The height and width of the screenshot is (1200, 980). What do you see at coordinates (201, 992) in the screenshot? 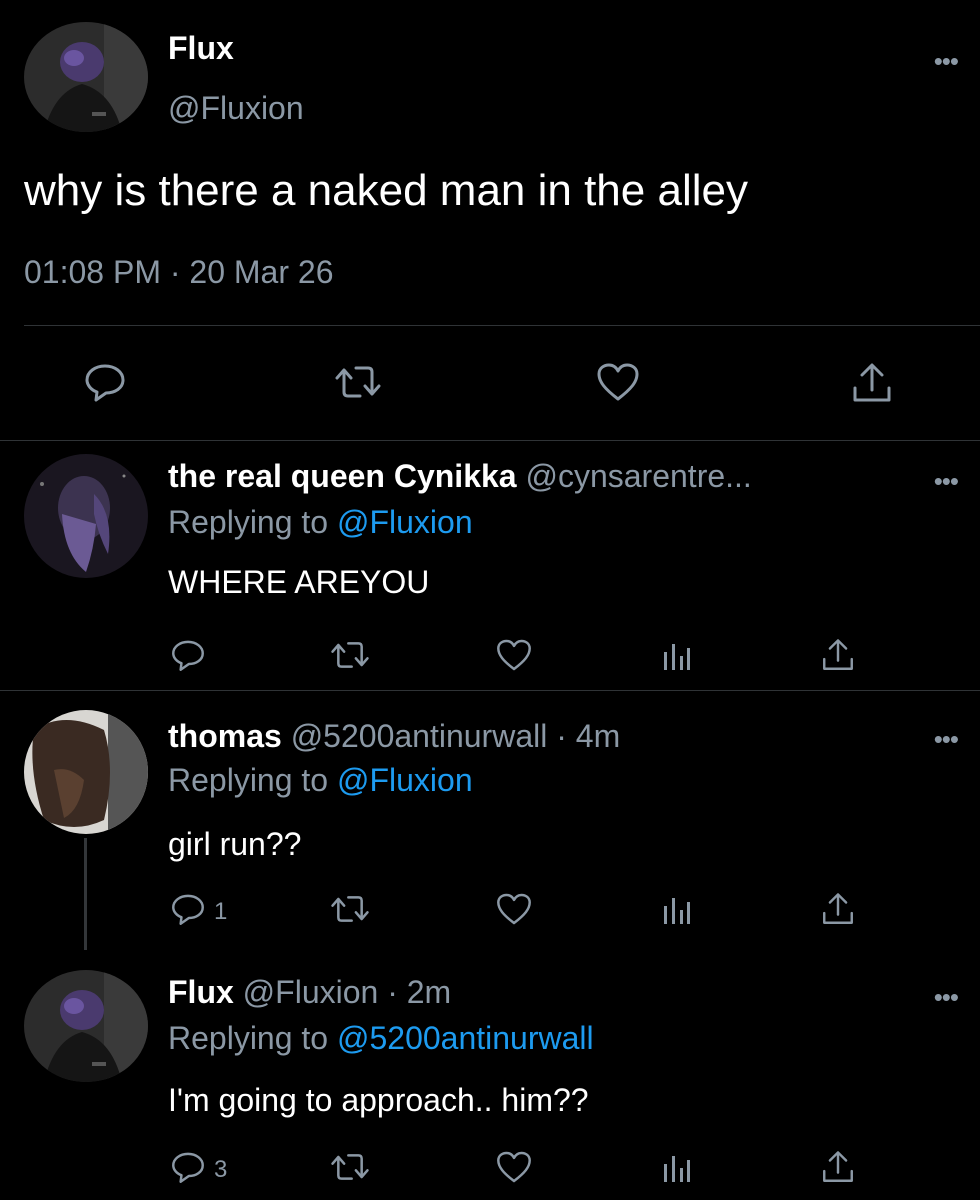
I see `reply-author-name: Flux` at bounding box center [201, 992].